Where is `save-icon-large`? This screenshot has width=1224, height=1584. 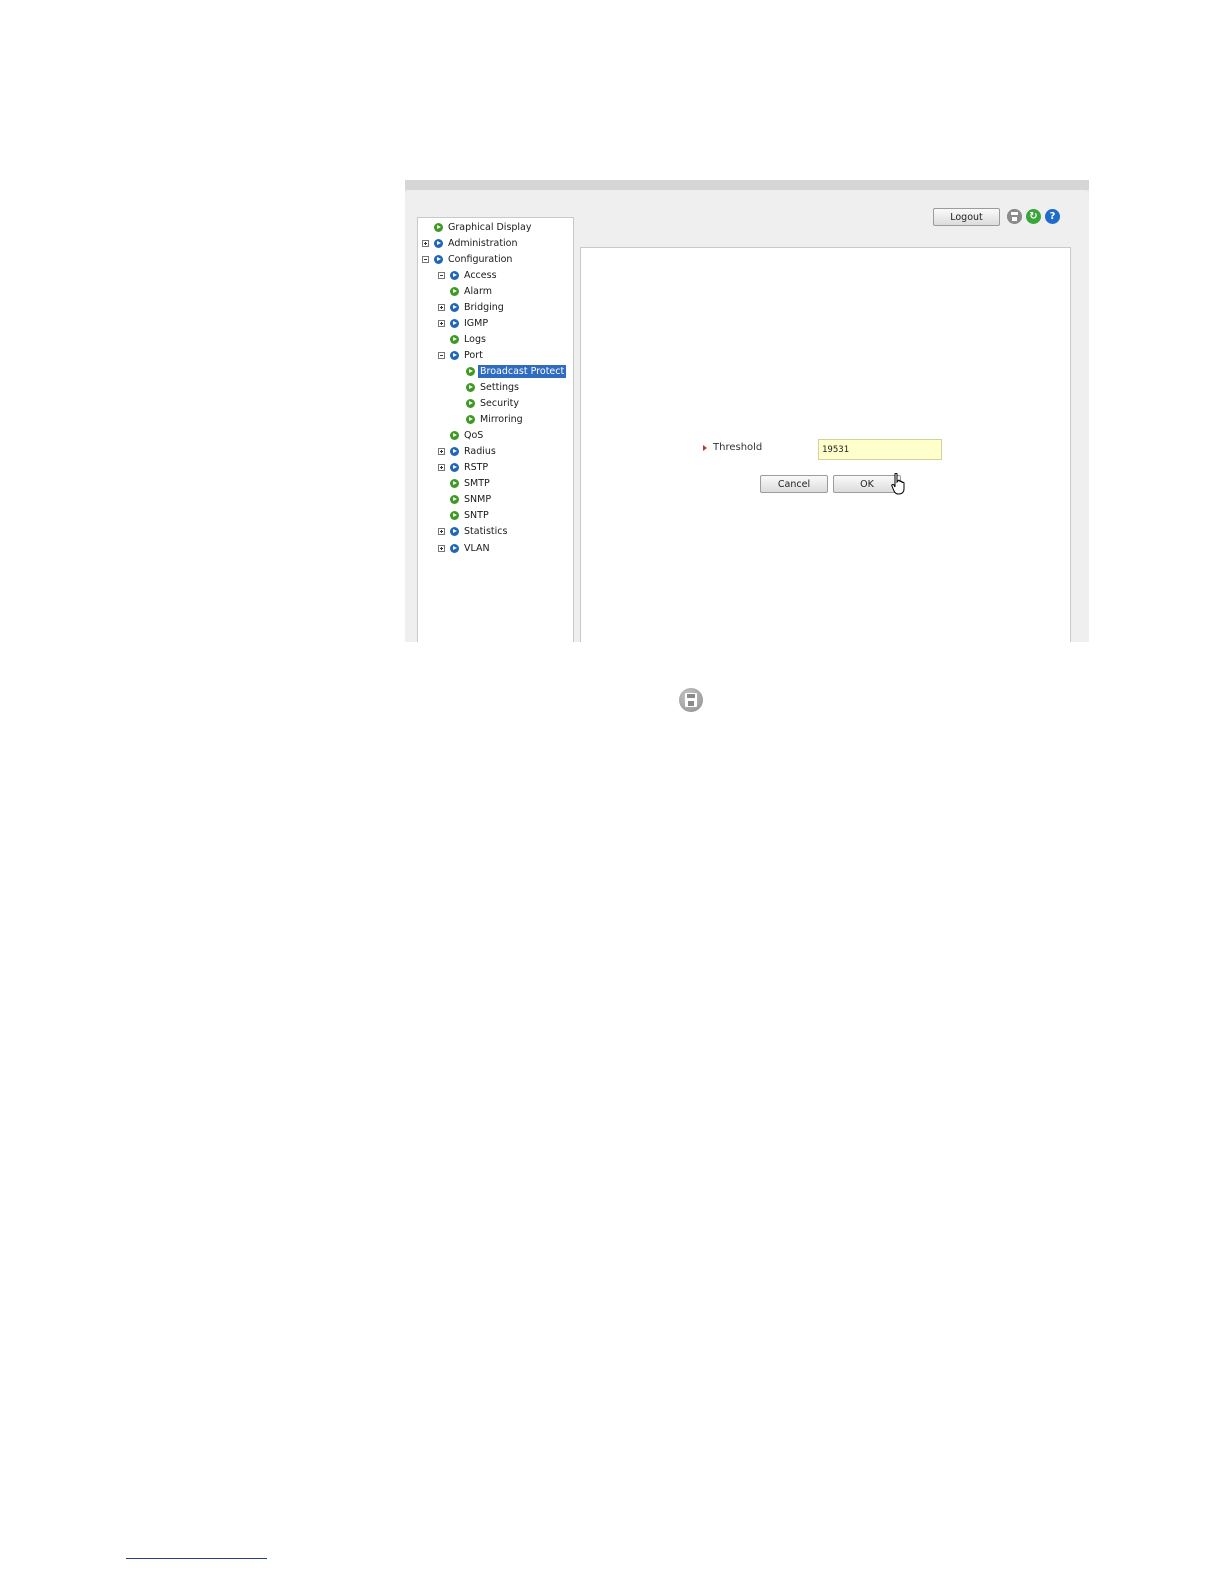 save-icon-large is located at coordinates (691, 700).